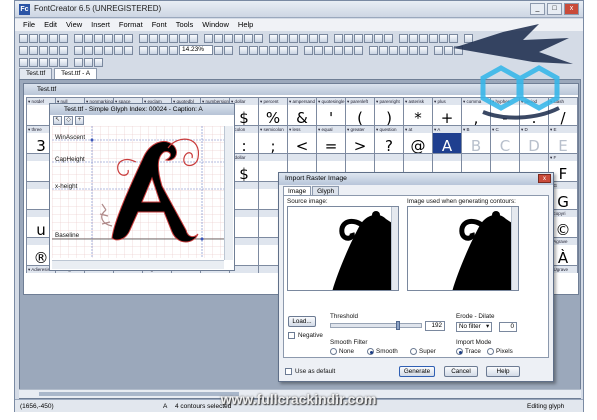 This screenshot has height=420, width=597. Describe the element at coordinates (490, 351) in the screenshot. I see `import-pixels-radio` at that location.